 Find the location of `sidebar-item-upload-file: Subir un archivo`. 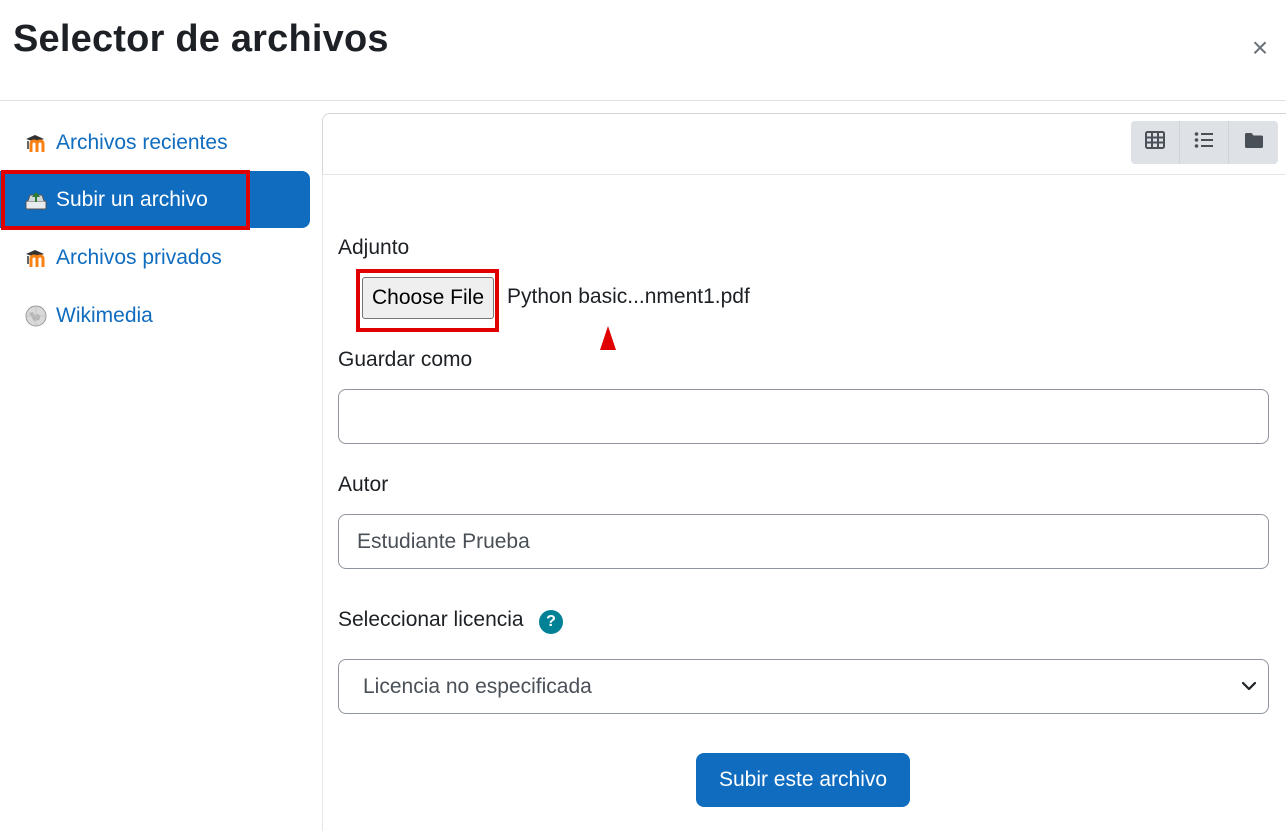

sidebar-item-upload-file: Subir un archivo is located at coordinates (155, 199).